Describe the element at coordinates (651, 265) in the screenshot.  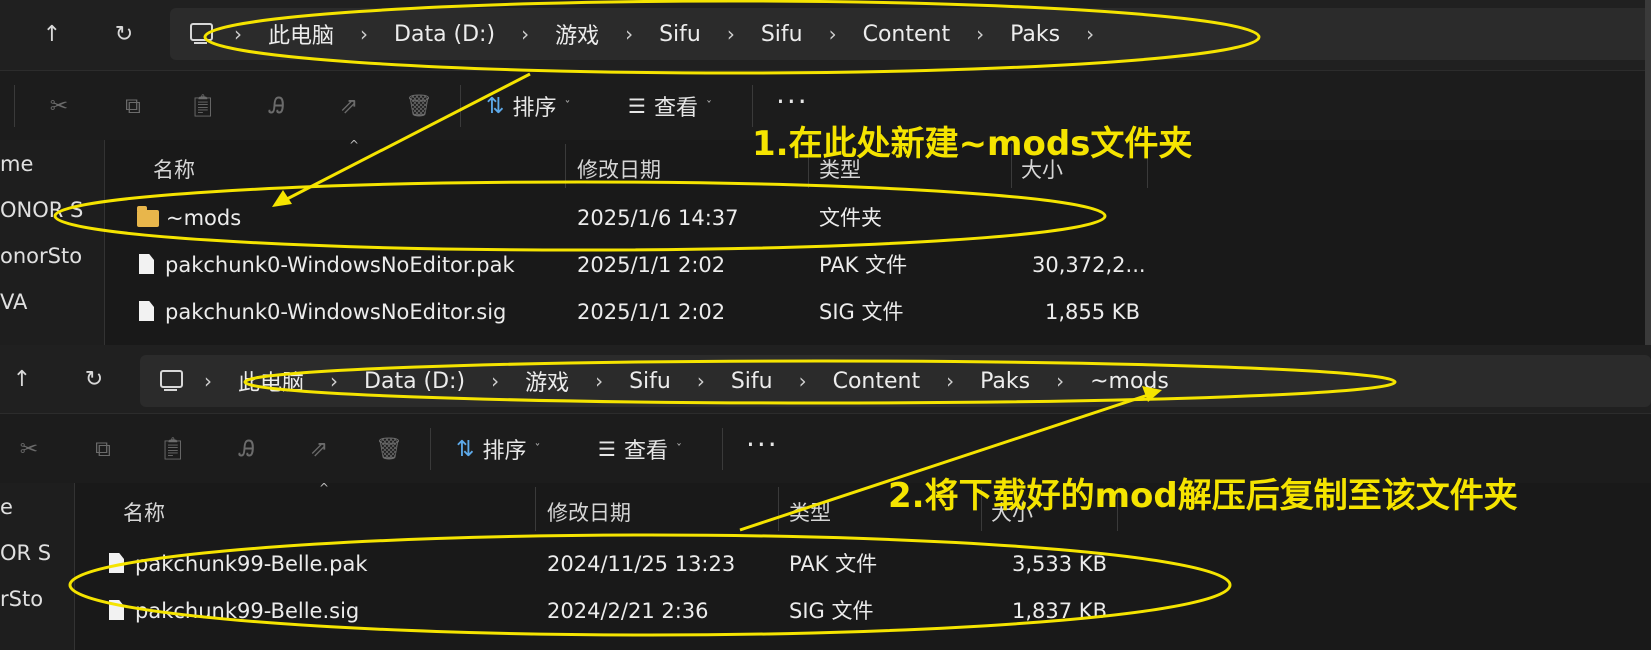
I see `file-date: 2025/1/1 2:02` at that location.